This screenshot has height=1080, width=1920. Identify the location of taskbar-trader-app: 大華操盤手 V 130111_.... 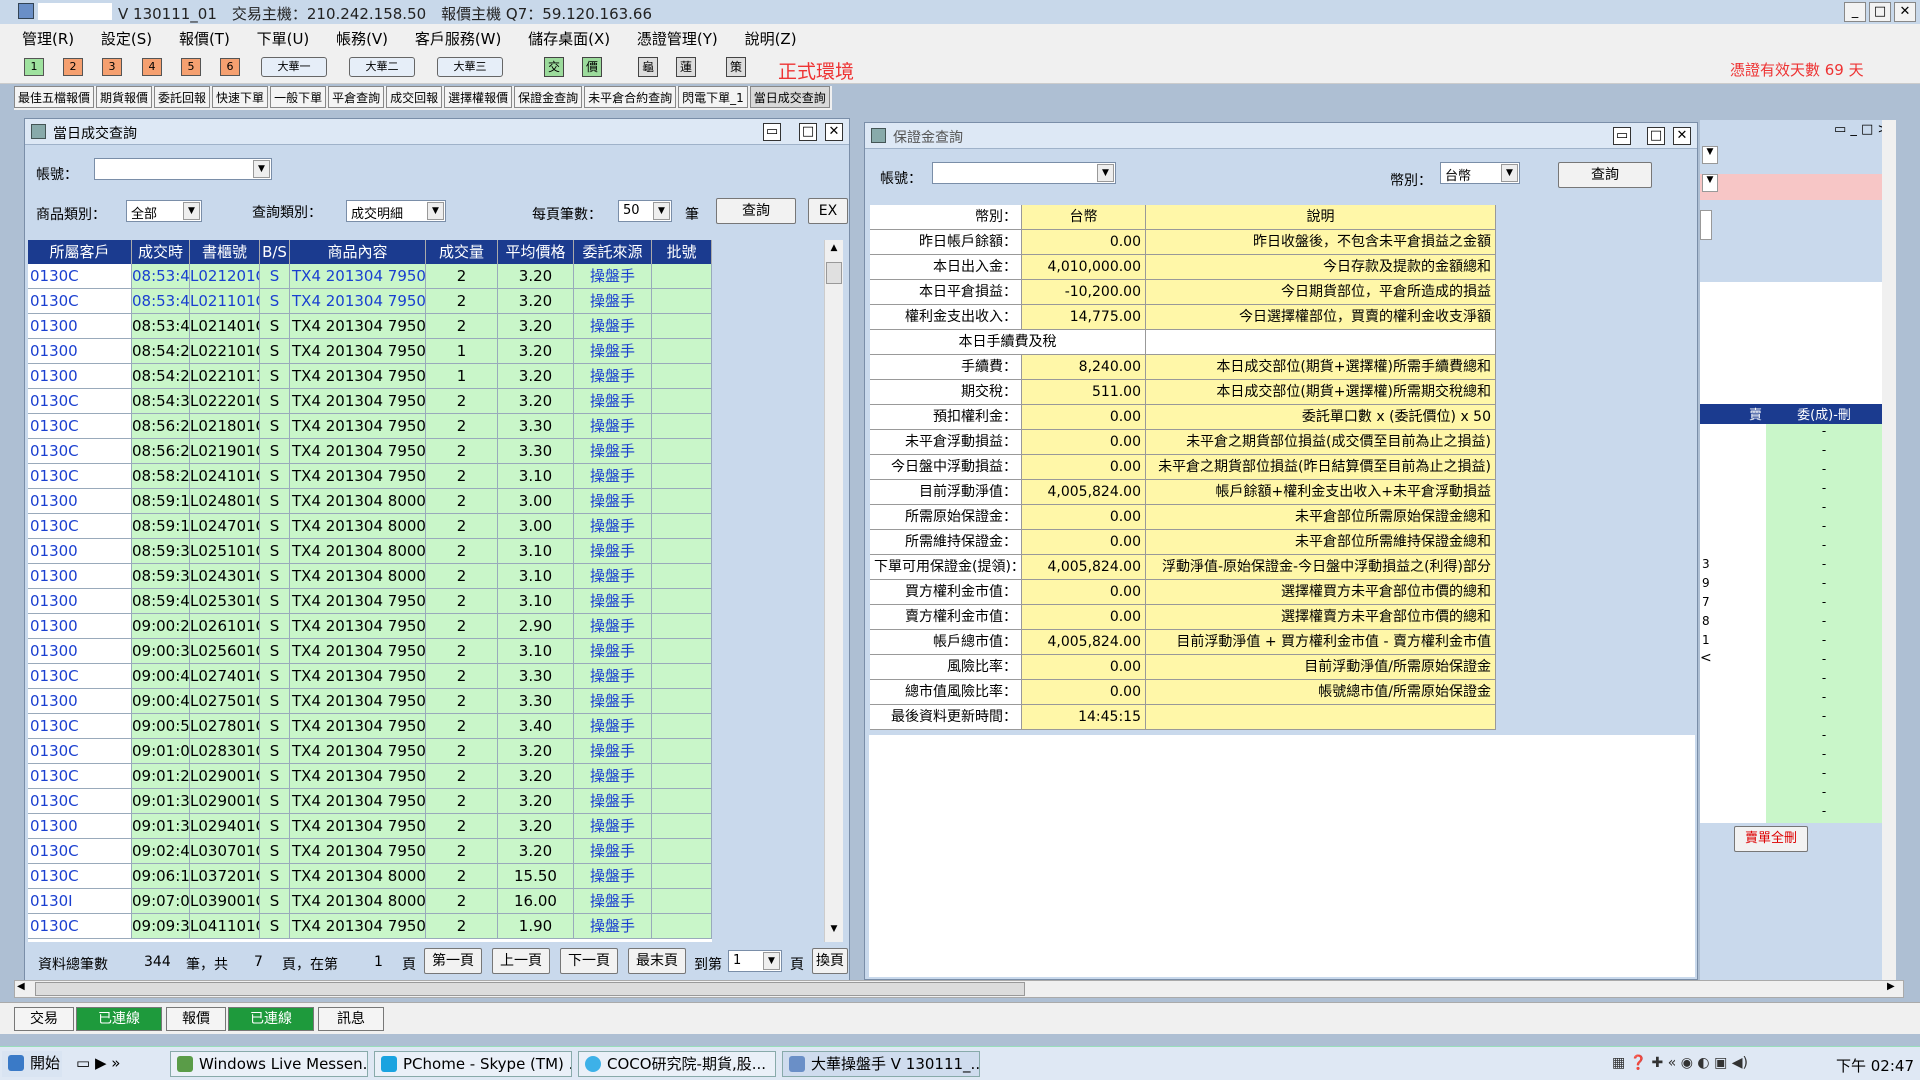
(881, 1064).